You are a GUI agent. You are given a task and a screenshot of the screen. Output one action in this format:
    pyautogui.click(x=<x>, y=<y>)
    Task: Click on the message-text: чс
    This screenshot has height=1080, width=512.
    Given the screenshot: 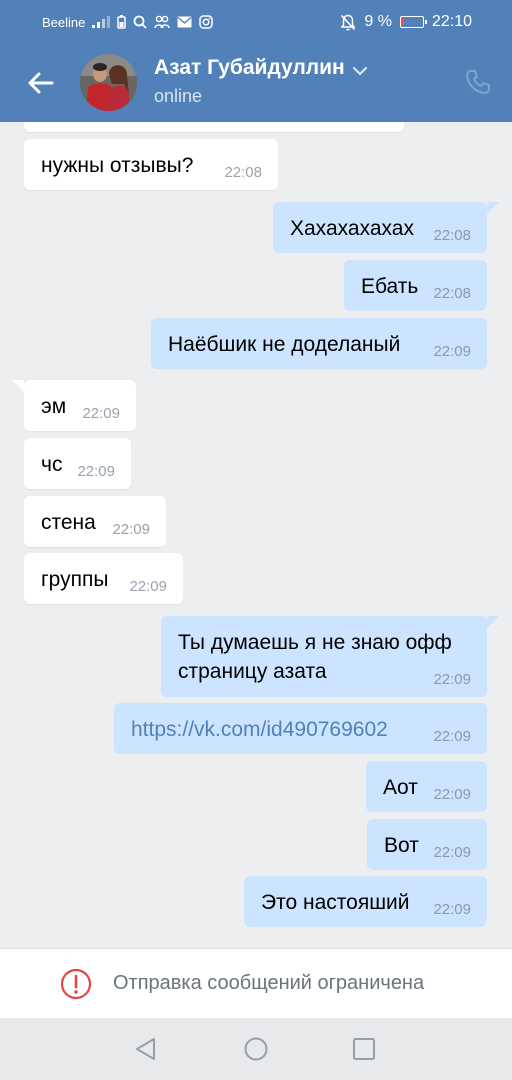 What is the action you would take?
    pyautogui.click(x=52, y=464)
    